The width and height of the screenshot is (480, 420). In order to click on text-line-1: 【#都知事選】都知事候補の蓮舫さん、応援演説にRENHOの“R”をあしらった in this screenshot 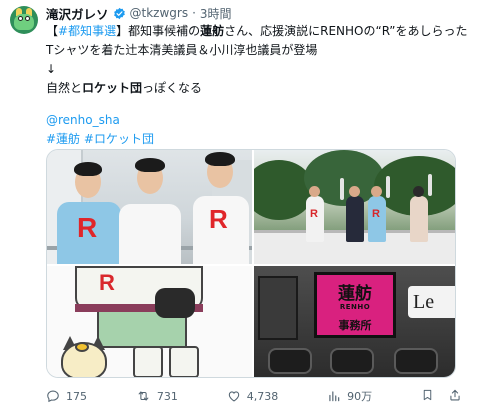, I will do `click(257, 31)`.